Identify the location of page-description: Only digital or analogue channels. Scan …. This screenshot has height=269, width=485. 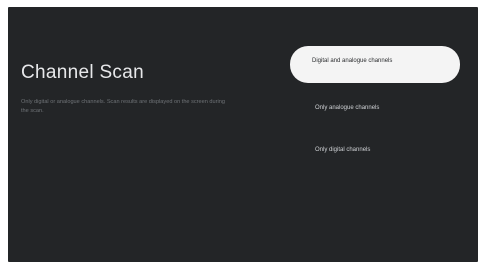
(123, 106).